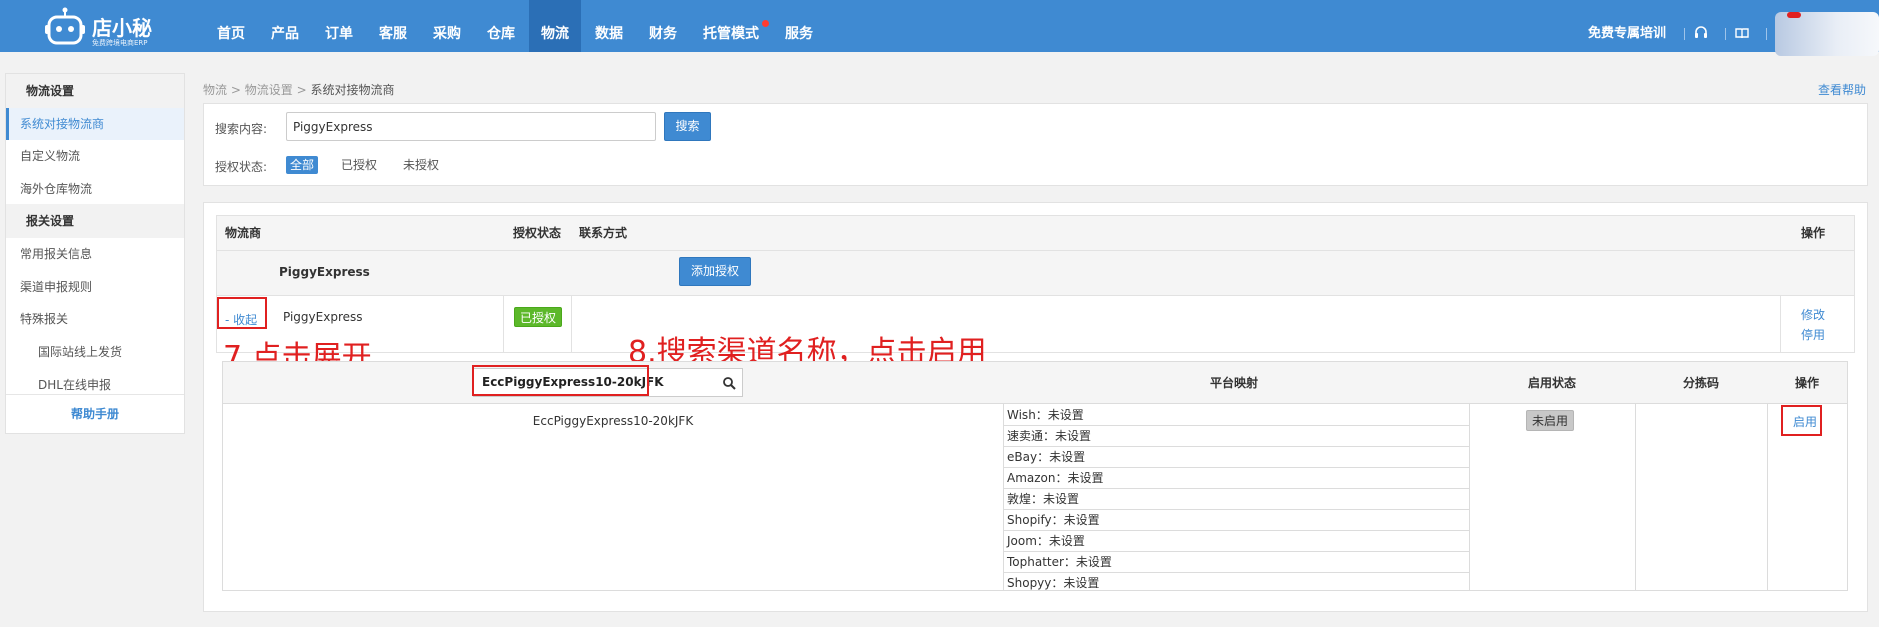  Describe the element at coordinates (95, 124) in the screenshot. I see `sidebar-item-system-carriers: 系统对接物流商` at that location.